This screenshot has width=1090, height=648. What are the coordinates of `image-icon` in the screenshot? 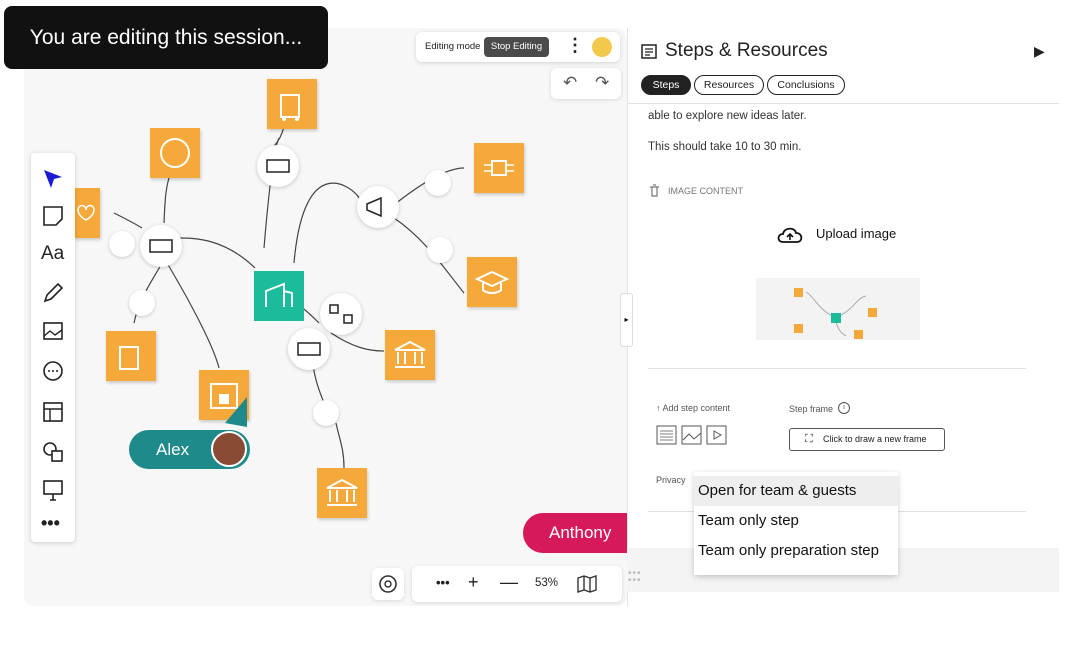 It's located at (53, 331).